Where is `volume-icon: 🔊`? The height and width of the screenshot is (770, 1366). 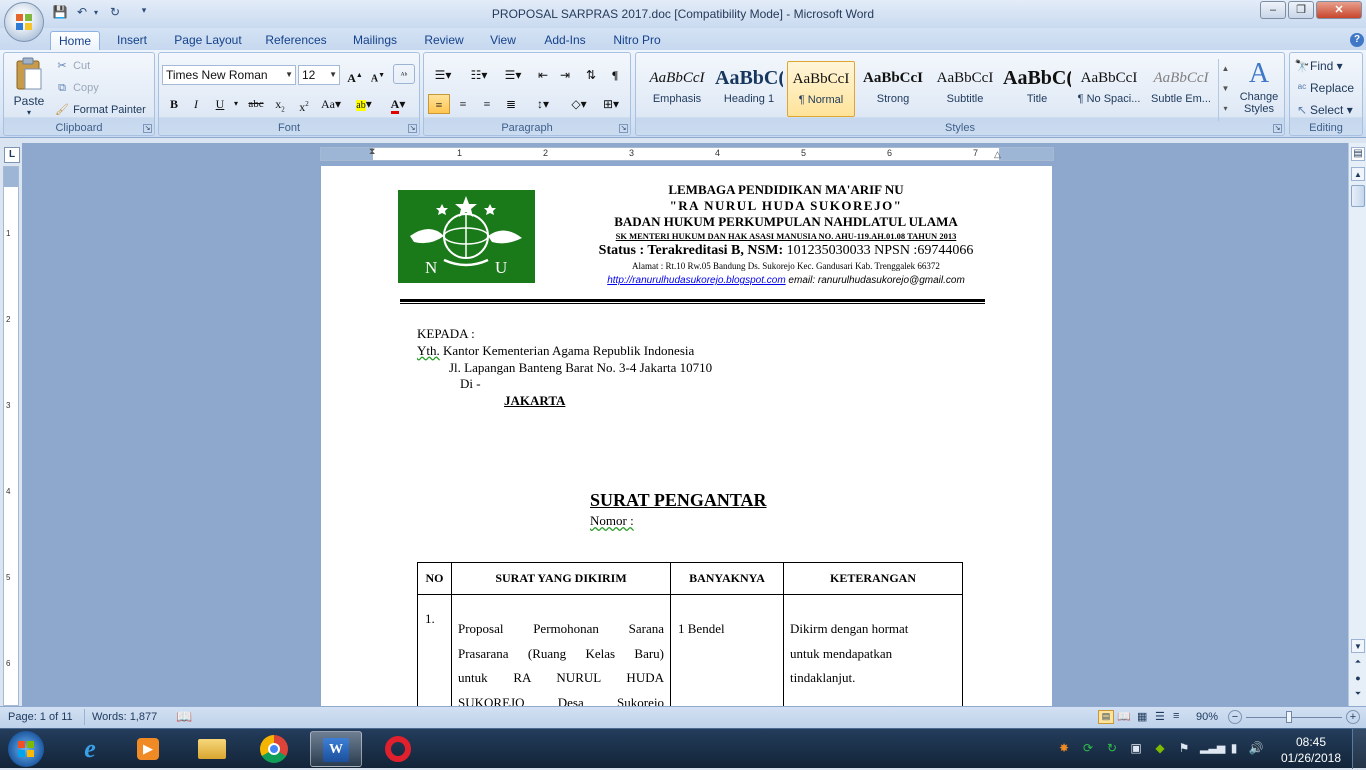
volume-icon: 🔊 is located at coordinates (1256, 749).